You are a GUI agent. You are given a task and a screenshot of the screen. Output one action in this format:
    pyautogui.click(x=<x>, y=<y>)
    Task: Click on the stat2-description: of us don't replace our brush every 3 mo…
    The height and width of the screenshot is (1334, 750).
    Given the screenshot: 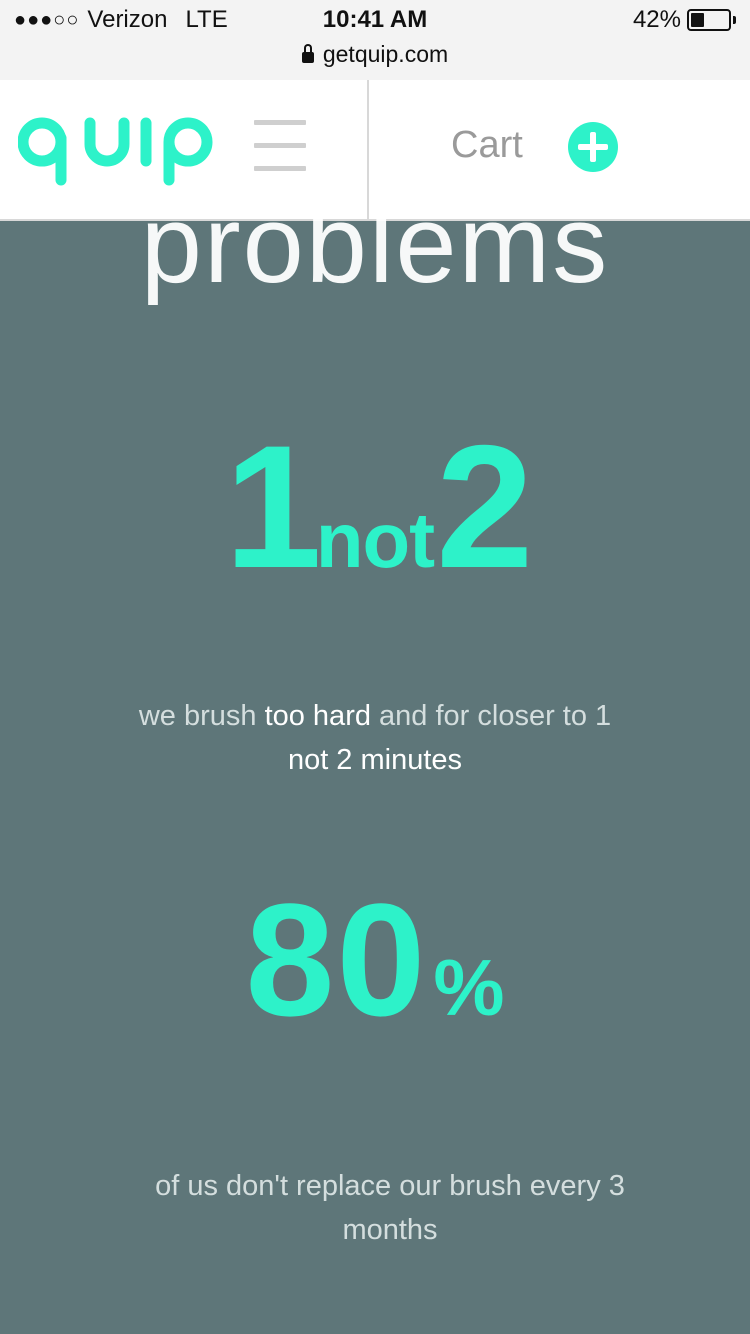 What is the action you would take?
    pyautogui.click(x=390, y=1208)
    